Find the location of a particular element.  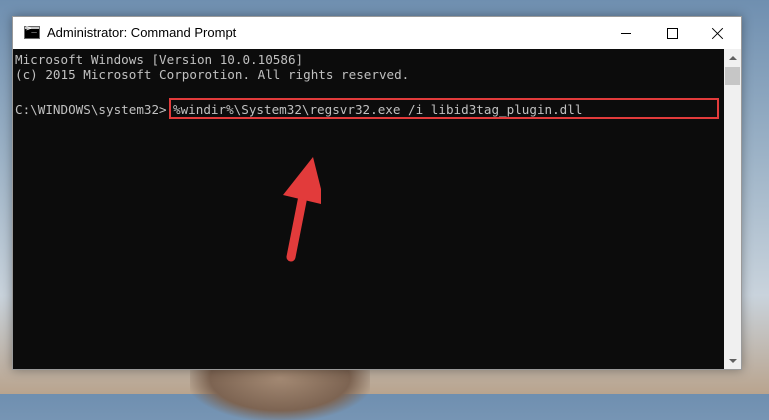

chevron-down-icon is located at coordinates (732, 360).